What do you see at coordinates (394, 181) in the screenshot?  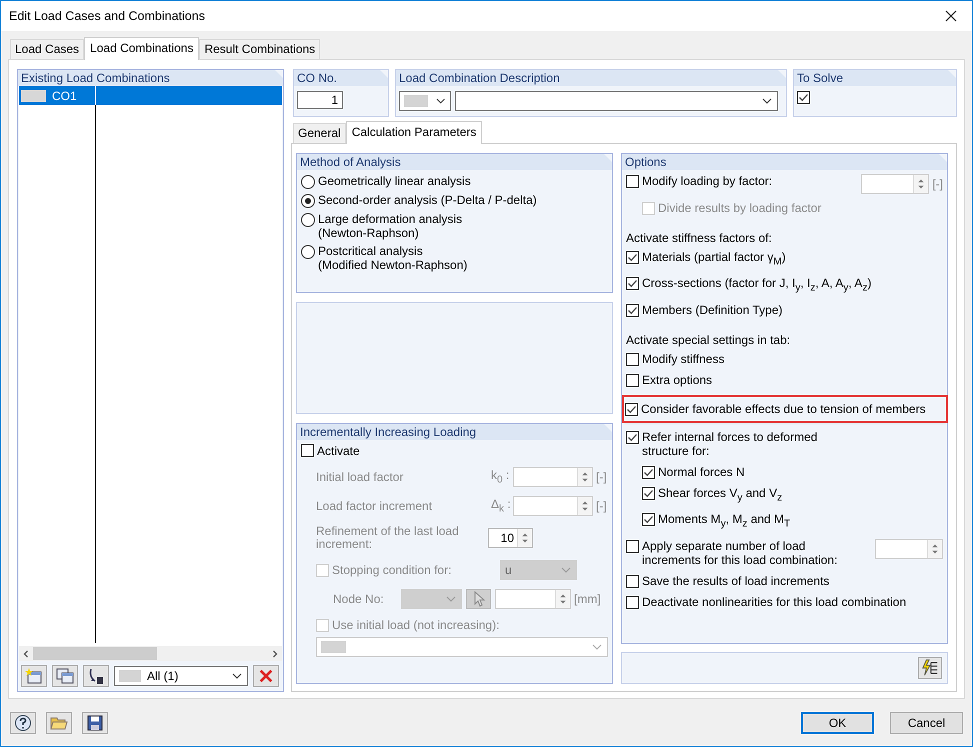 I see `option-label: Geometrically linear analysis` at bounding box center [394, 181].